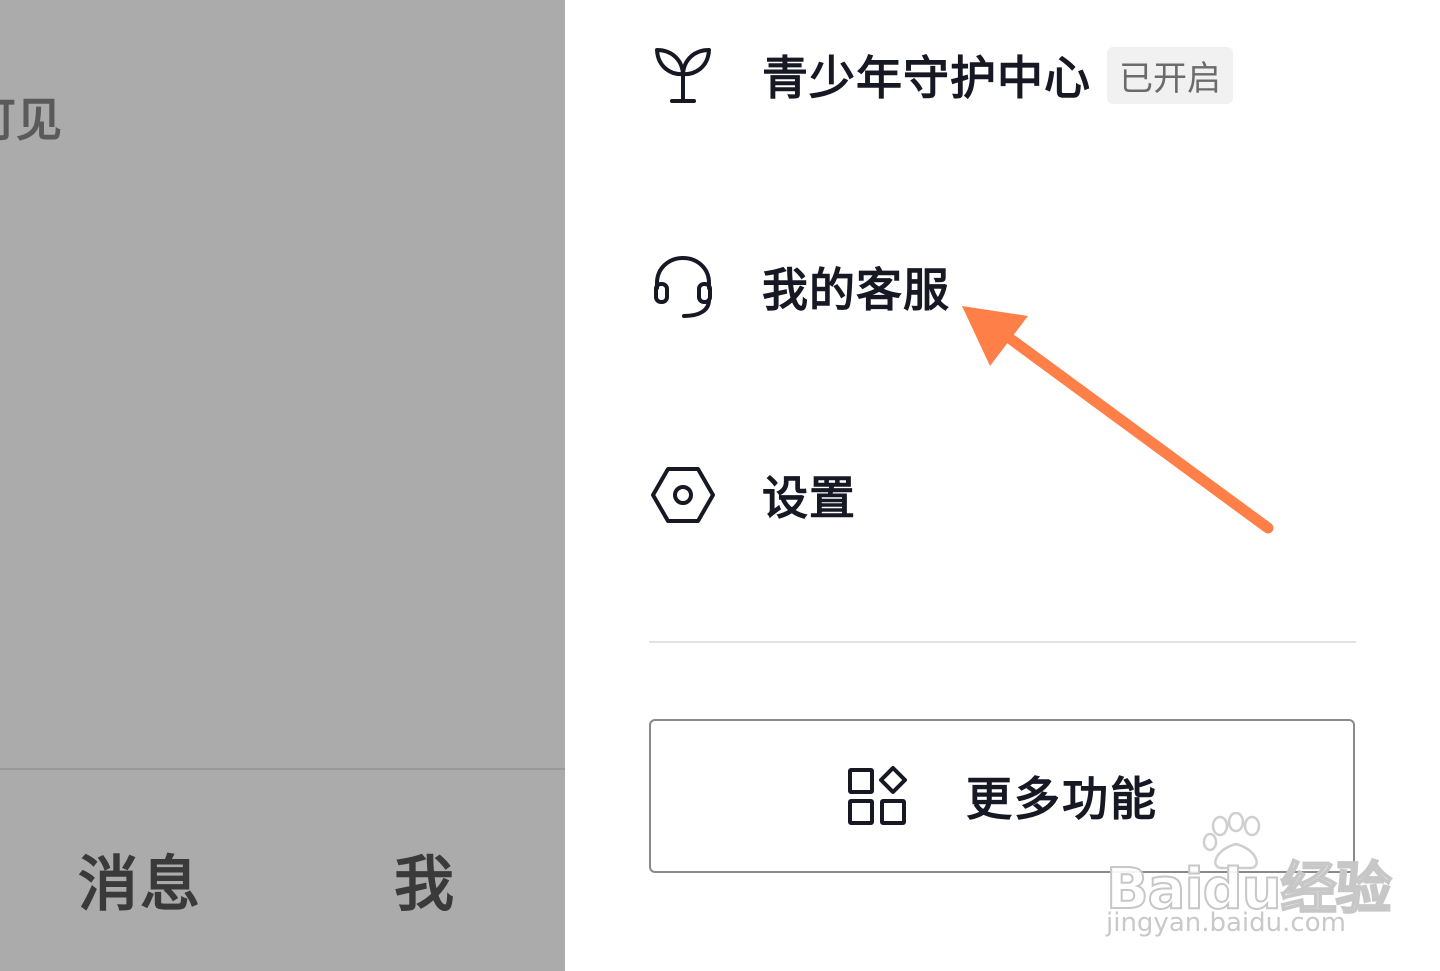  Describe the element at coordinates (877, 796) in the screenshot. I see `apps-grid-icon` at that location.